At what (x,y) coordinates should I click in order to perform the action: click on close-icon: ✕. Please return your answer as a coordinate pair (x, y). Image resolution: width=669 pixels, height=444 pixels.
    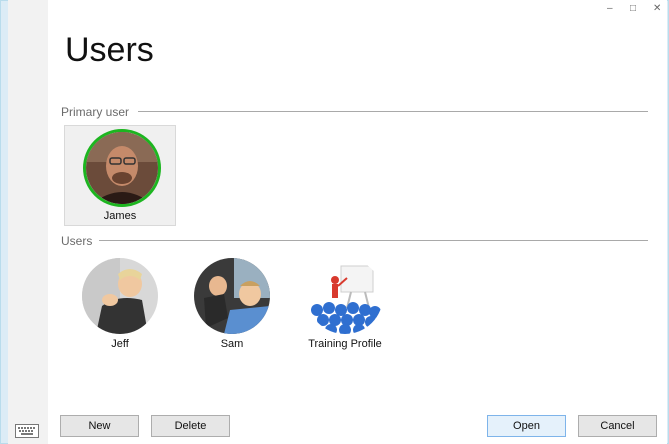
    Looking at the image, I should click on (657, 9).